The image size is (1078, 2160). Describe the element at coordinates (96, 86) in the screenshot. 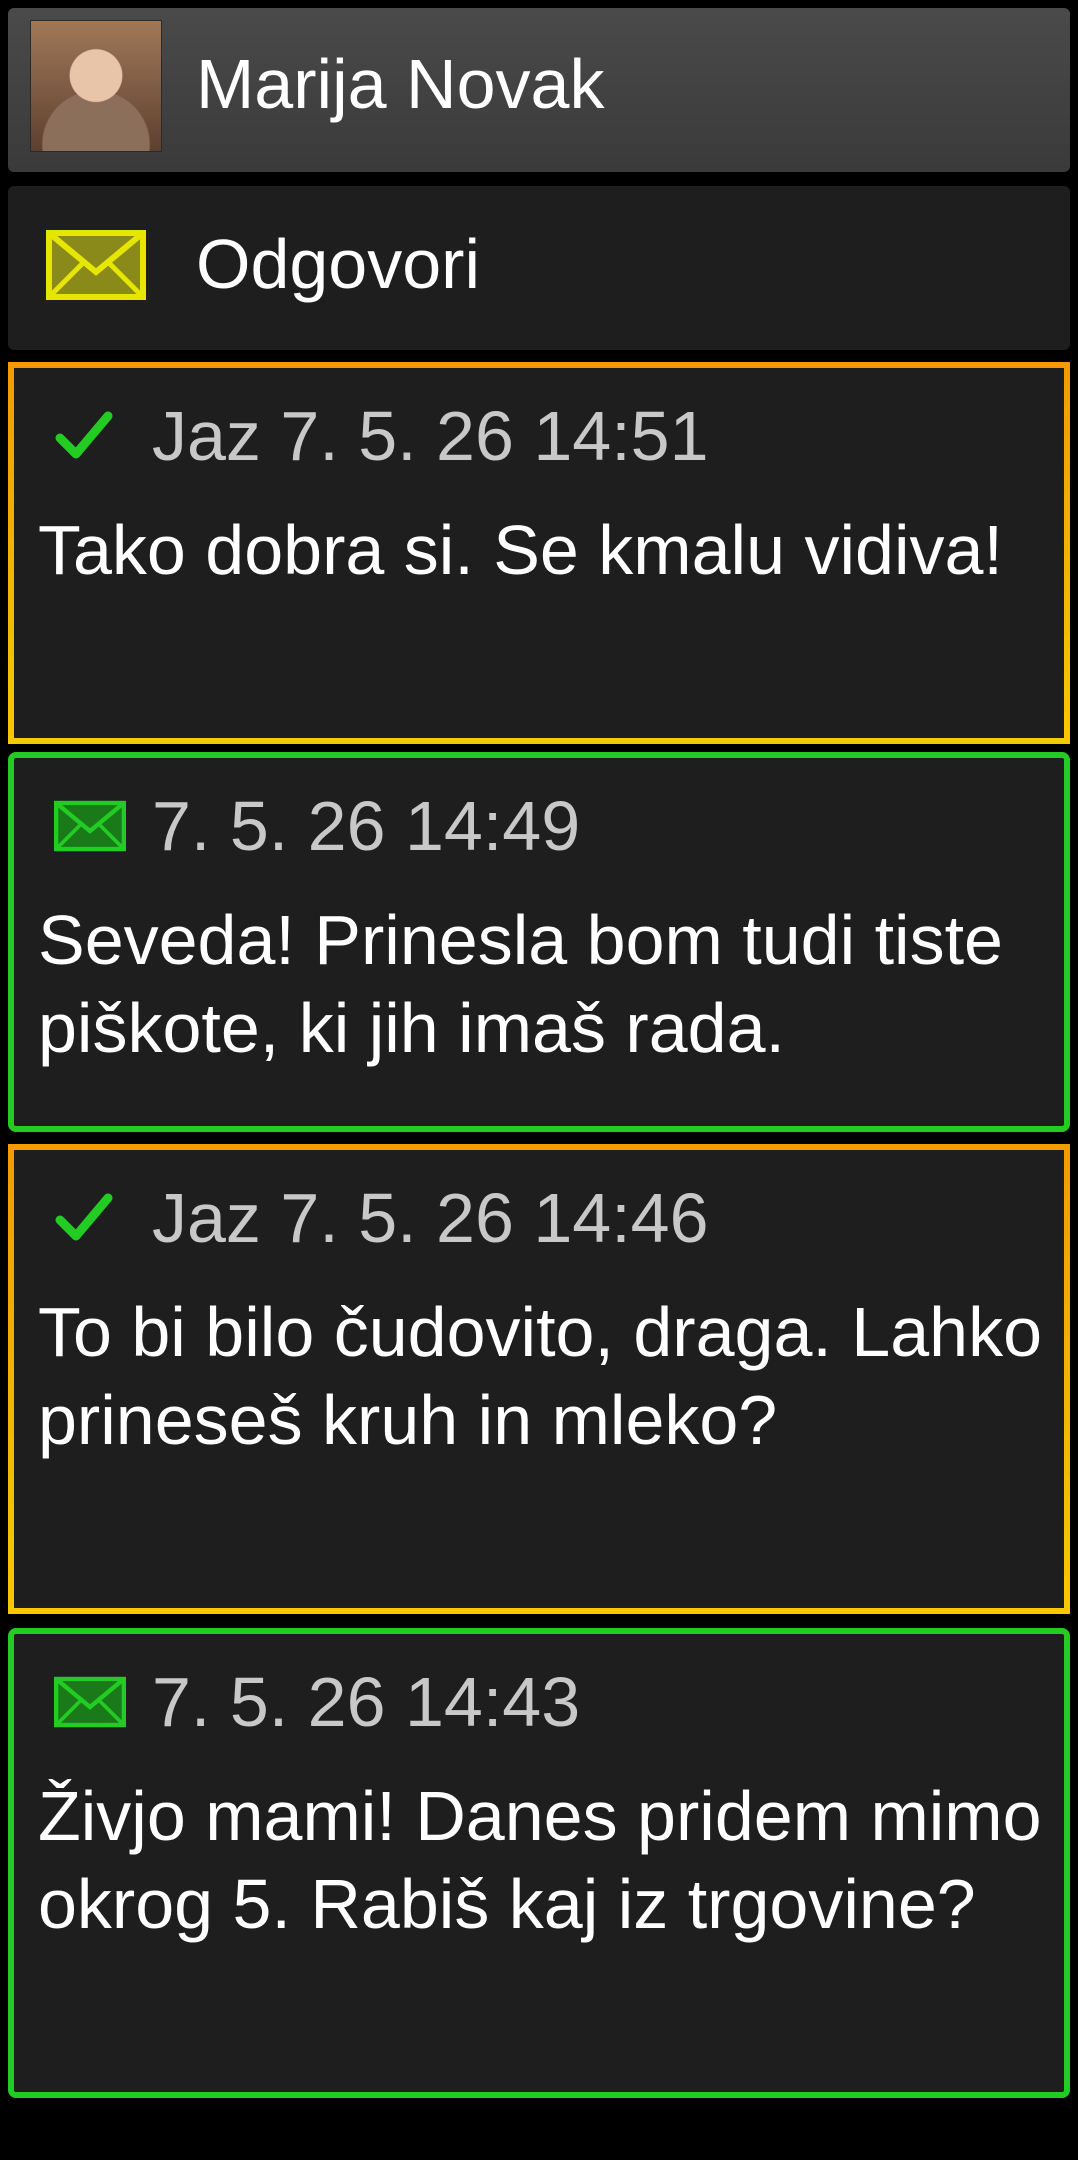

I see `contact-avatar` at that location.